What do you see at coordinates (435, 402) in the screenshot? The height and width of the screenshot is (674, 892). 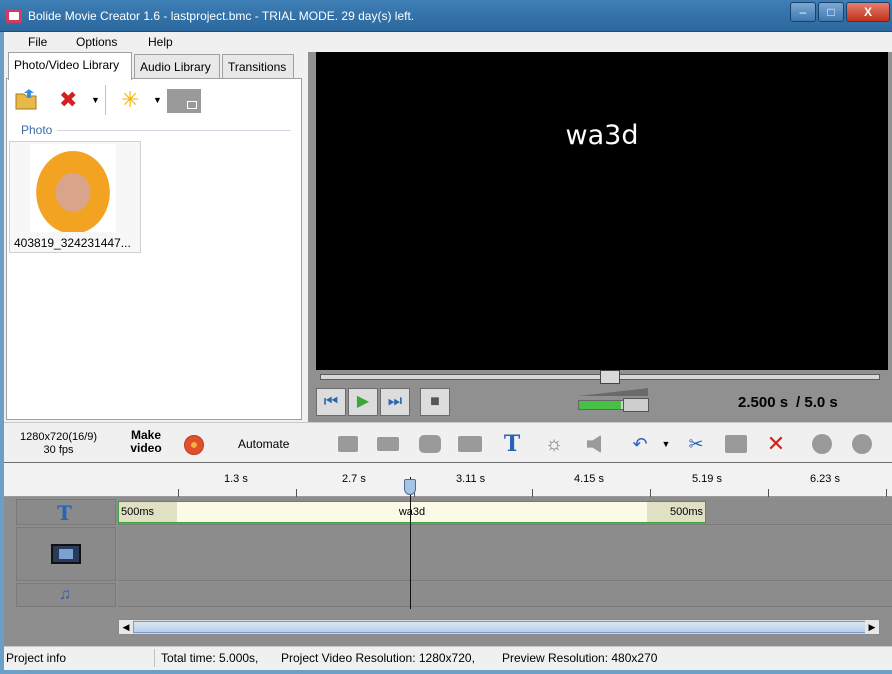 I see `stop-button: ■` at bounding box center [435, 402].